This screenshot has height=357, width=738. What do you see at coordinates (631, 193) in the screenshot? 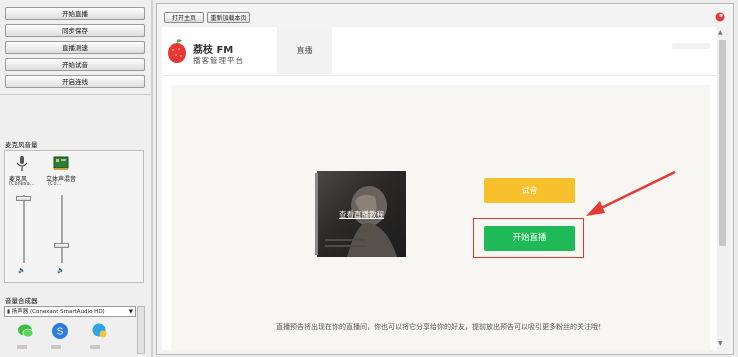
I see `annotation-arrow-icon` at bounding box center [631, 193].